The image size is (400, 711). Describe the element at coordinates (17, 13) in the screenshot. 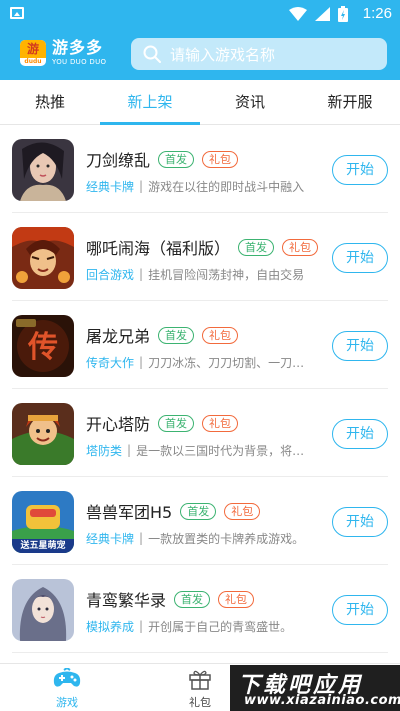

I see `image-notification-icon` at that location.